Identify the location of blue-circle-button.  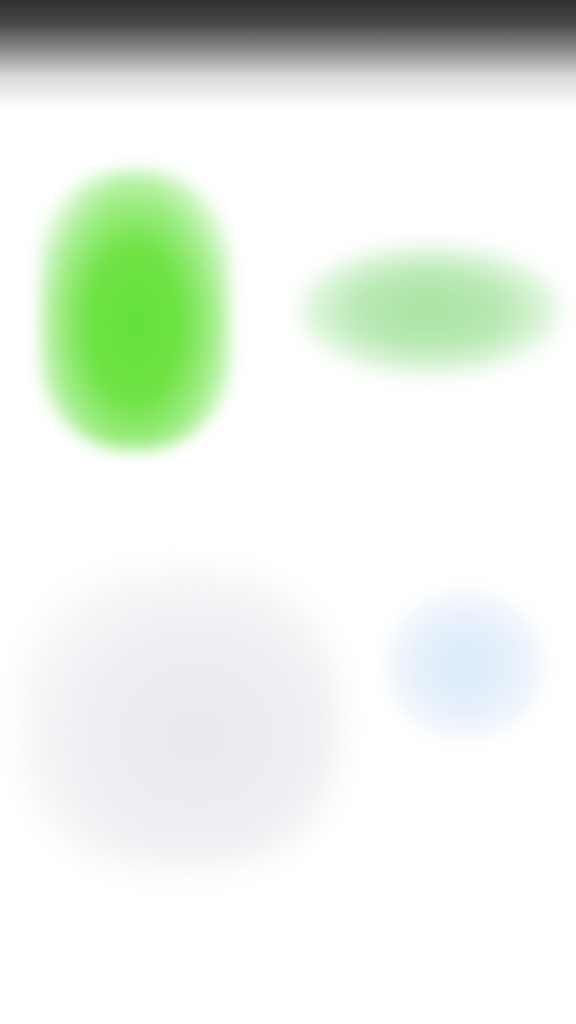
(465, 665).